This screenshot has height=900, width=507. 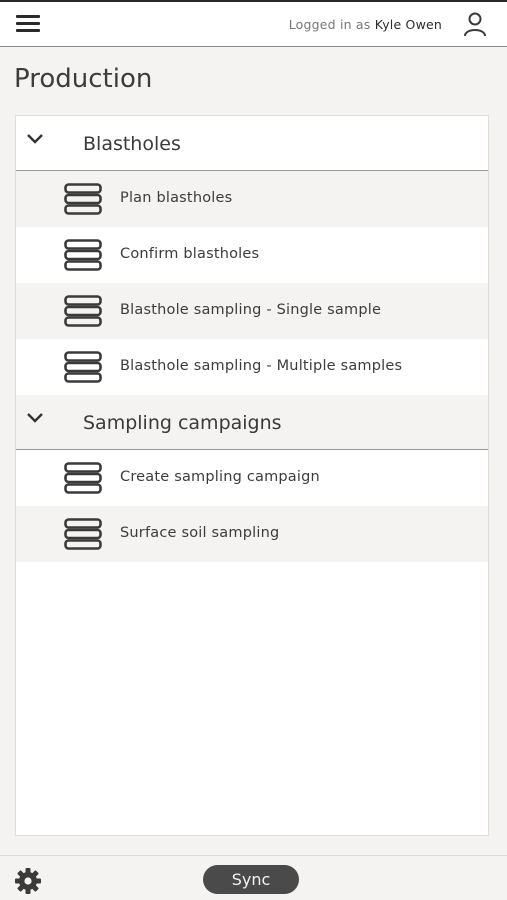 I want to click on list-item-confirm-blastholes: Confirm blastholes, so click(x=252, y=255).